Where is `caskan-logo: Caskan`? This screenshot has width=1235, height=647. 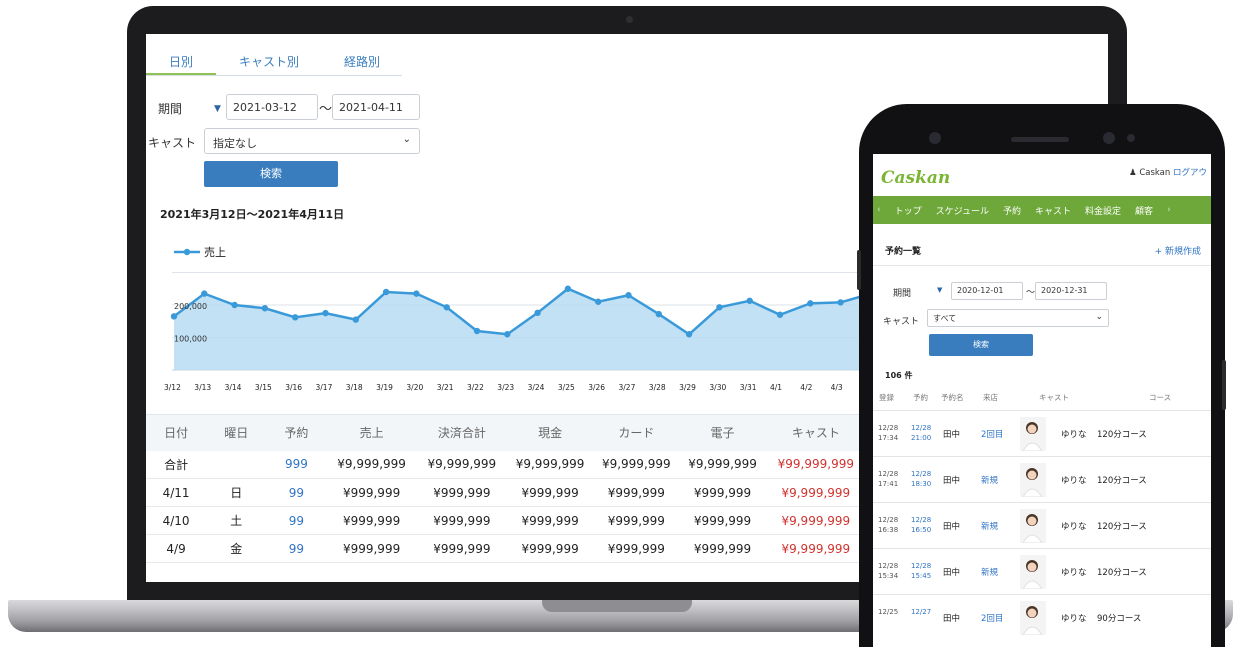
caskan-logo: Caskan is located at coordinates (916, 178).